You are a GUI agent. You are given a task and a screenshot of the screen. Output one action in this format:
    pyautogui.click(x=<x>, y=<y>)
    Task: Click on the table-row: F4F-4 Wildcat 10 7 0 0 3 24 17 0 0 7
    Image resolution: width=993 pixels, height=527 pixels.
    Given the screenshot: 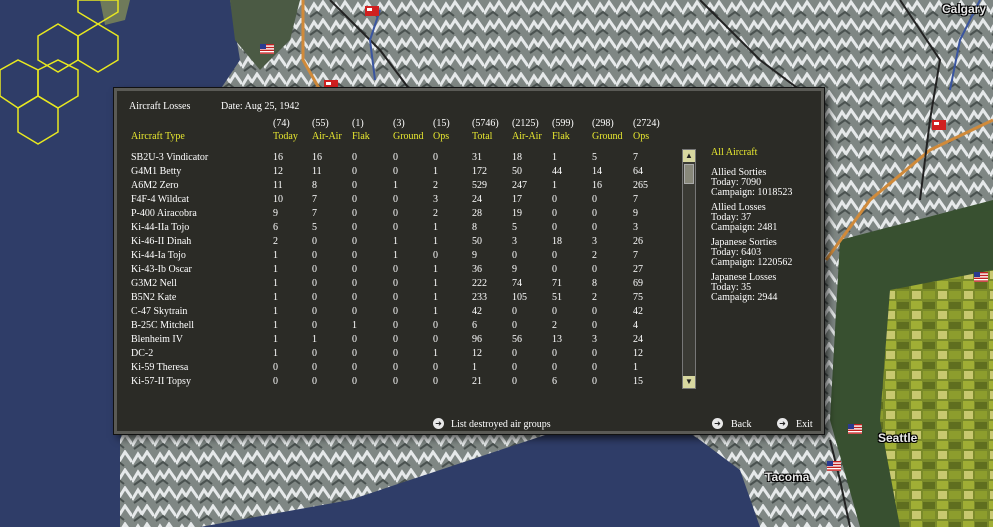 What is the action you would take?
    pyautogui.click(x=397, y=200)
    